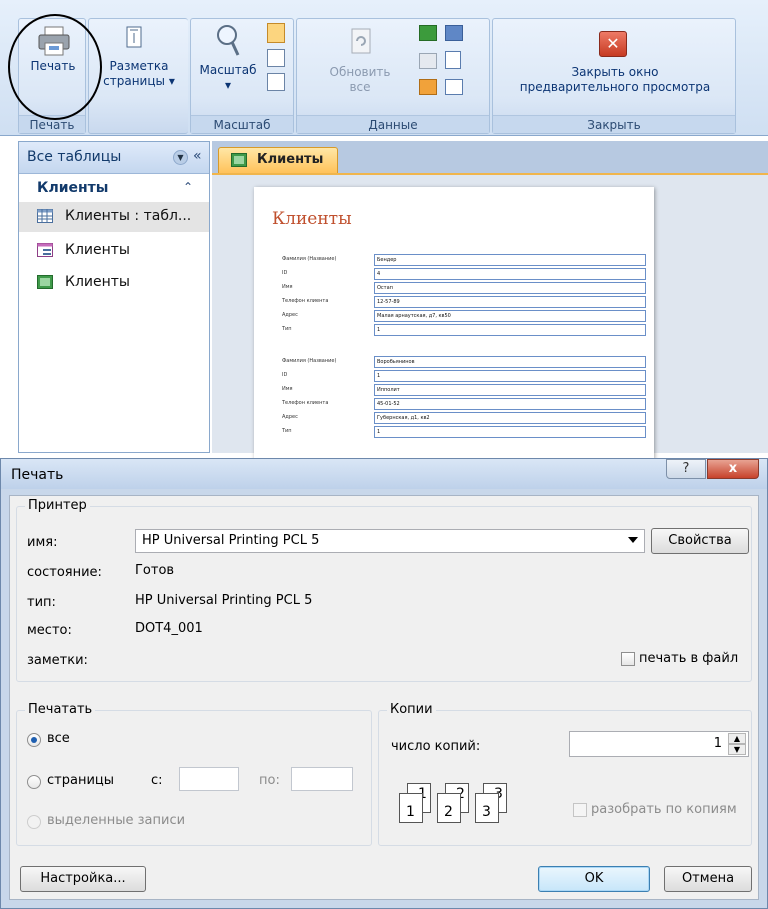 This screenshot has width=768, height=909. I want to click on dialog-title: Печать, so click(37, 475).